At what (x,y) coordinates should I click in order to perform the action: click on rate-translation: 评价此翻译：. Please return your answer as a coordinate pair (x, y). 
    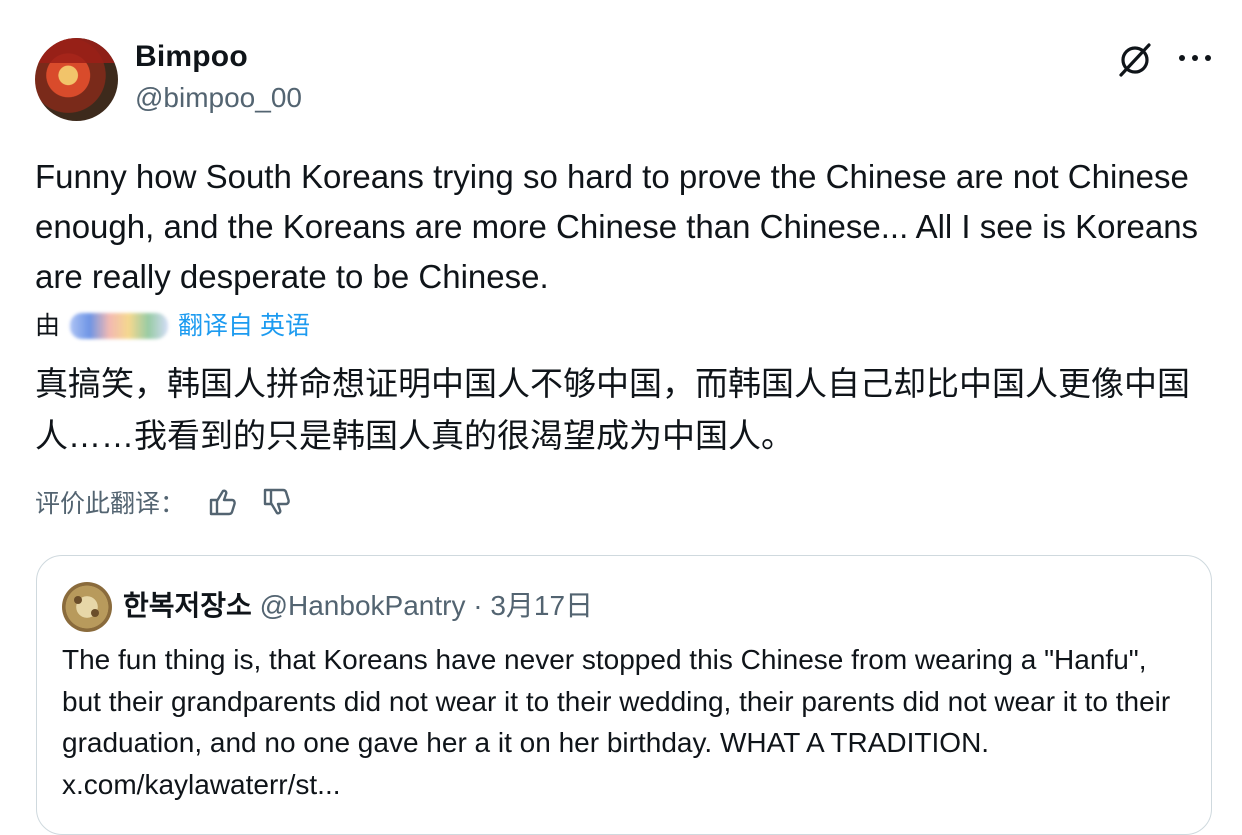
    Looking at the image, I should click on (164, 502).